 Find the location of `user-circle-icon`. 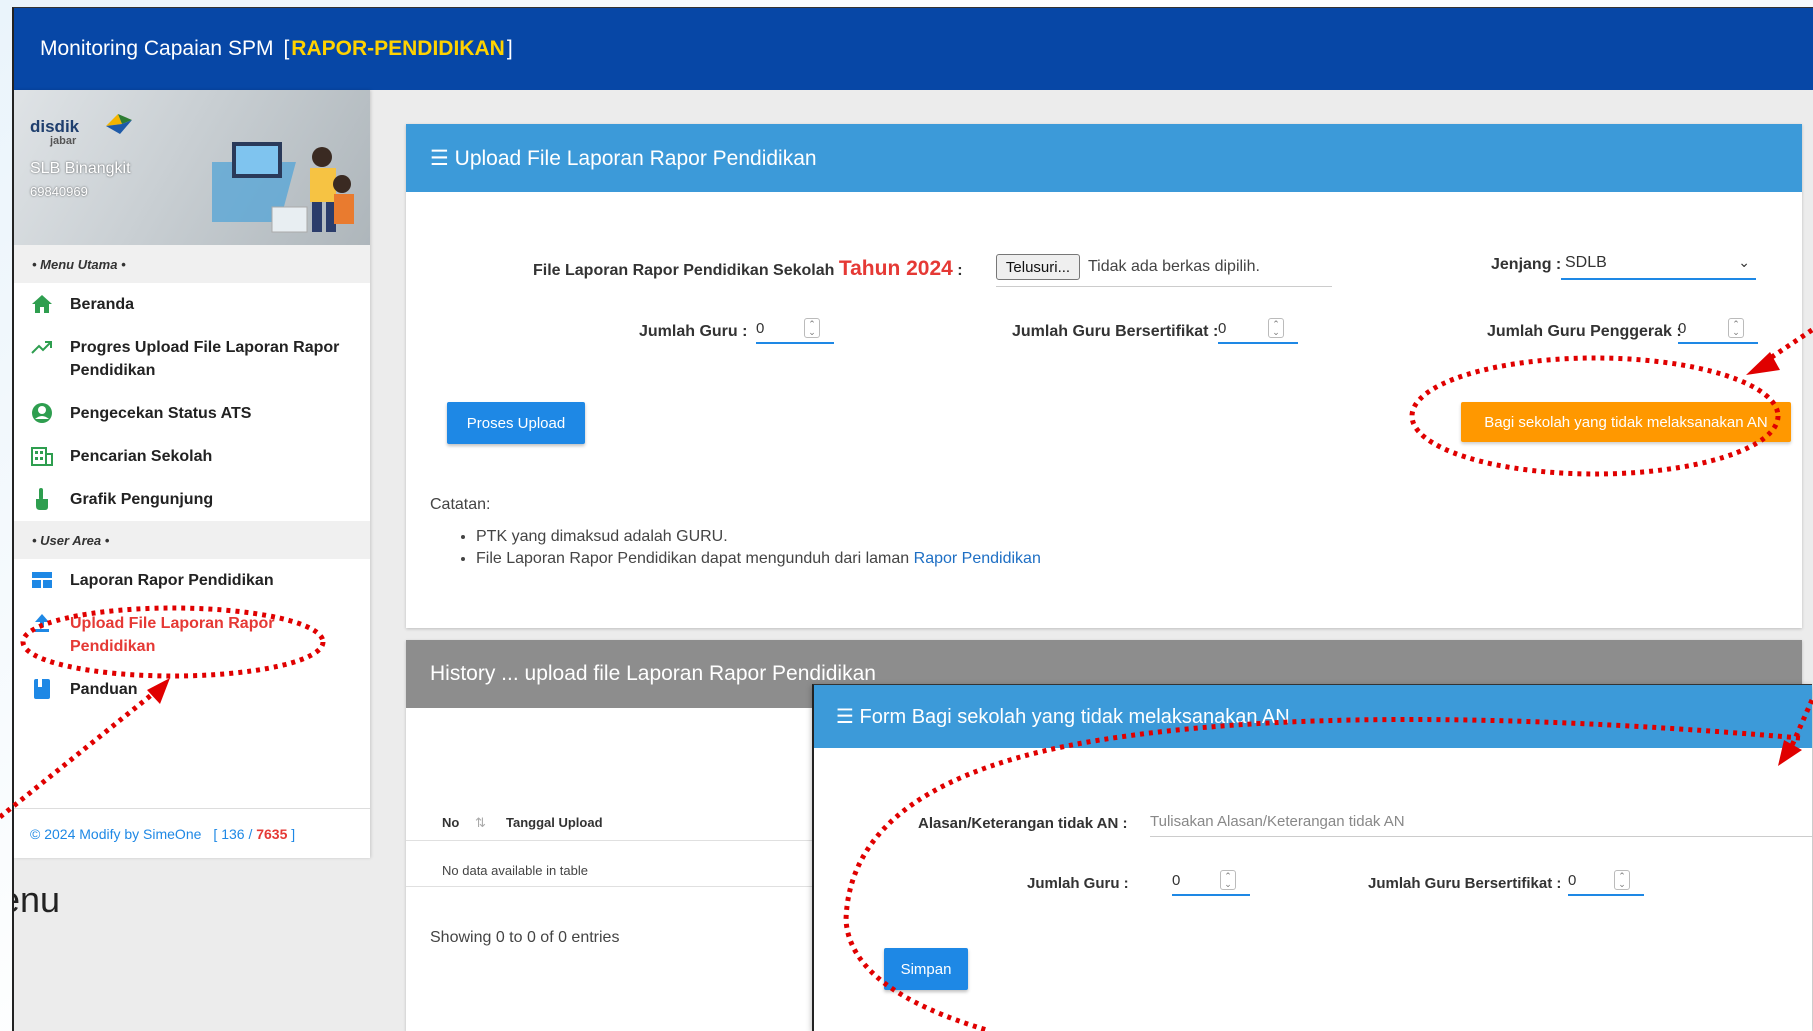

user-circle-icon is located at coordinates (42, 413).